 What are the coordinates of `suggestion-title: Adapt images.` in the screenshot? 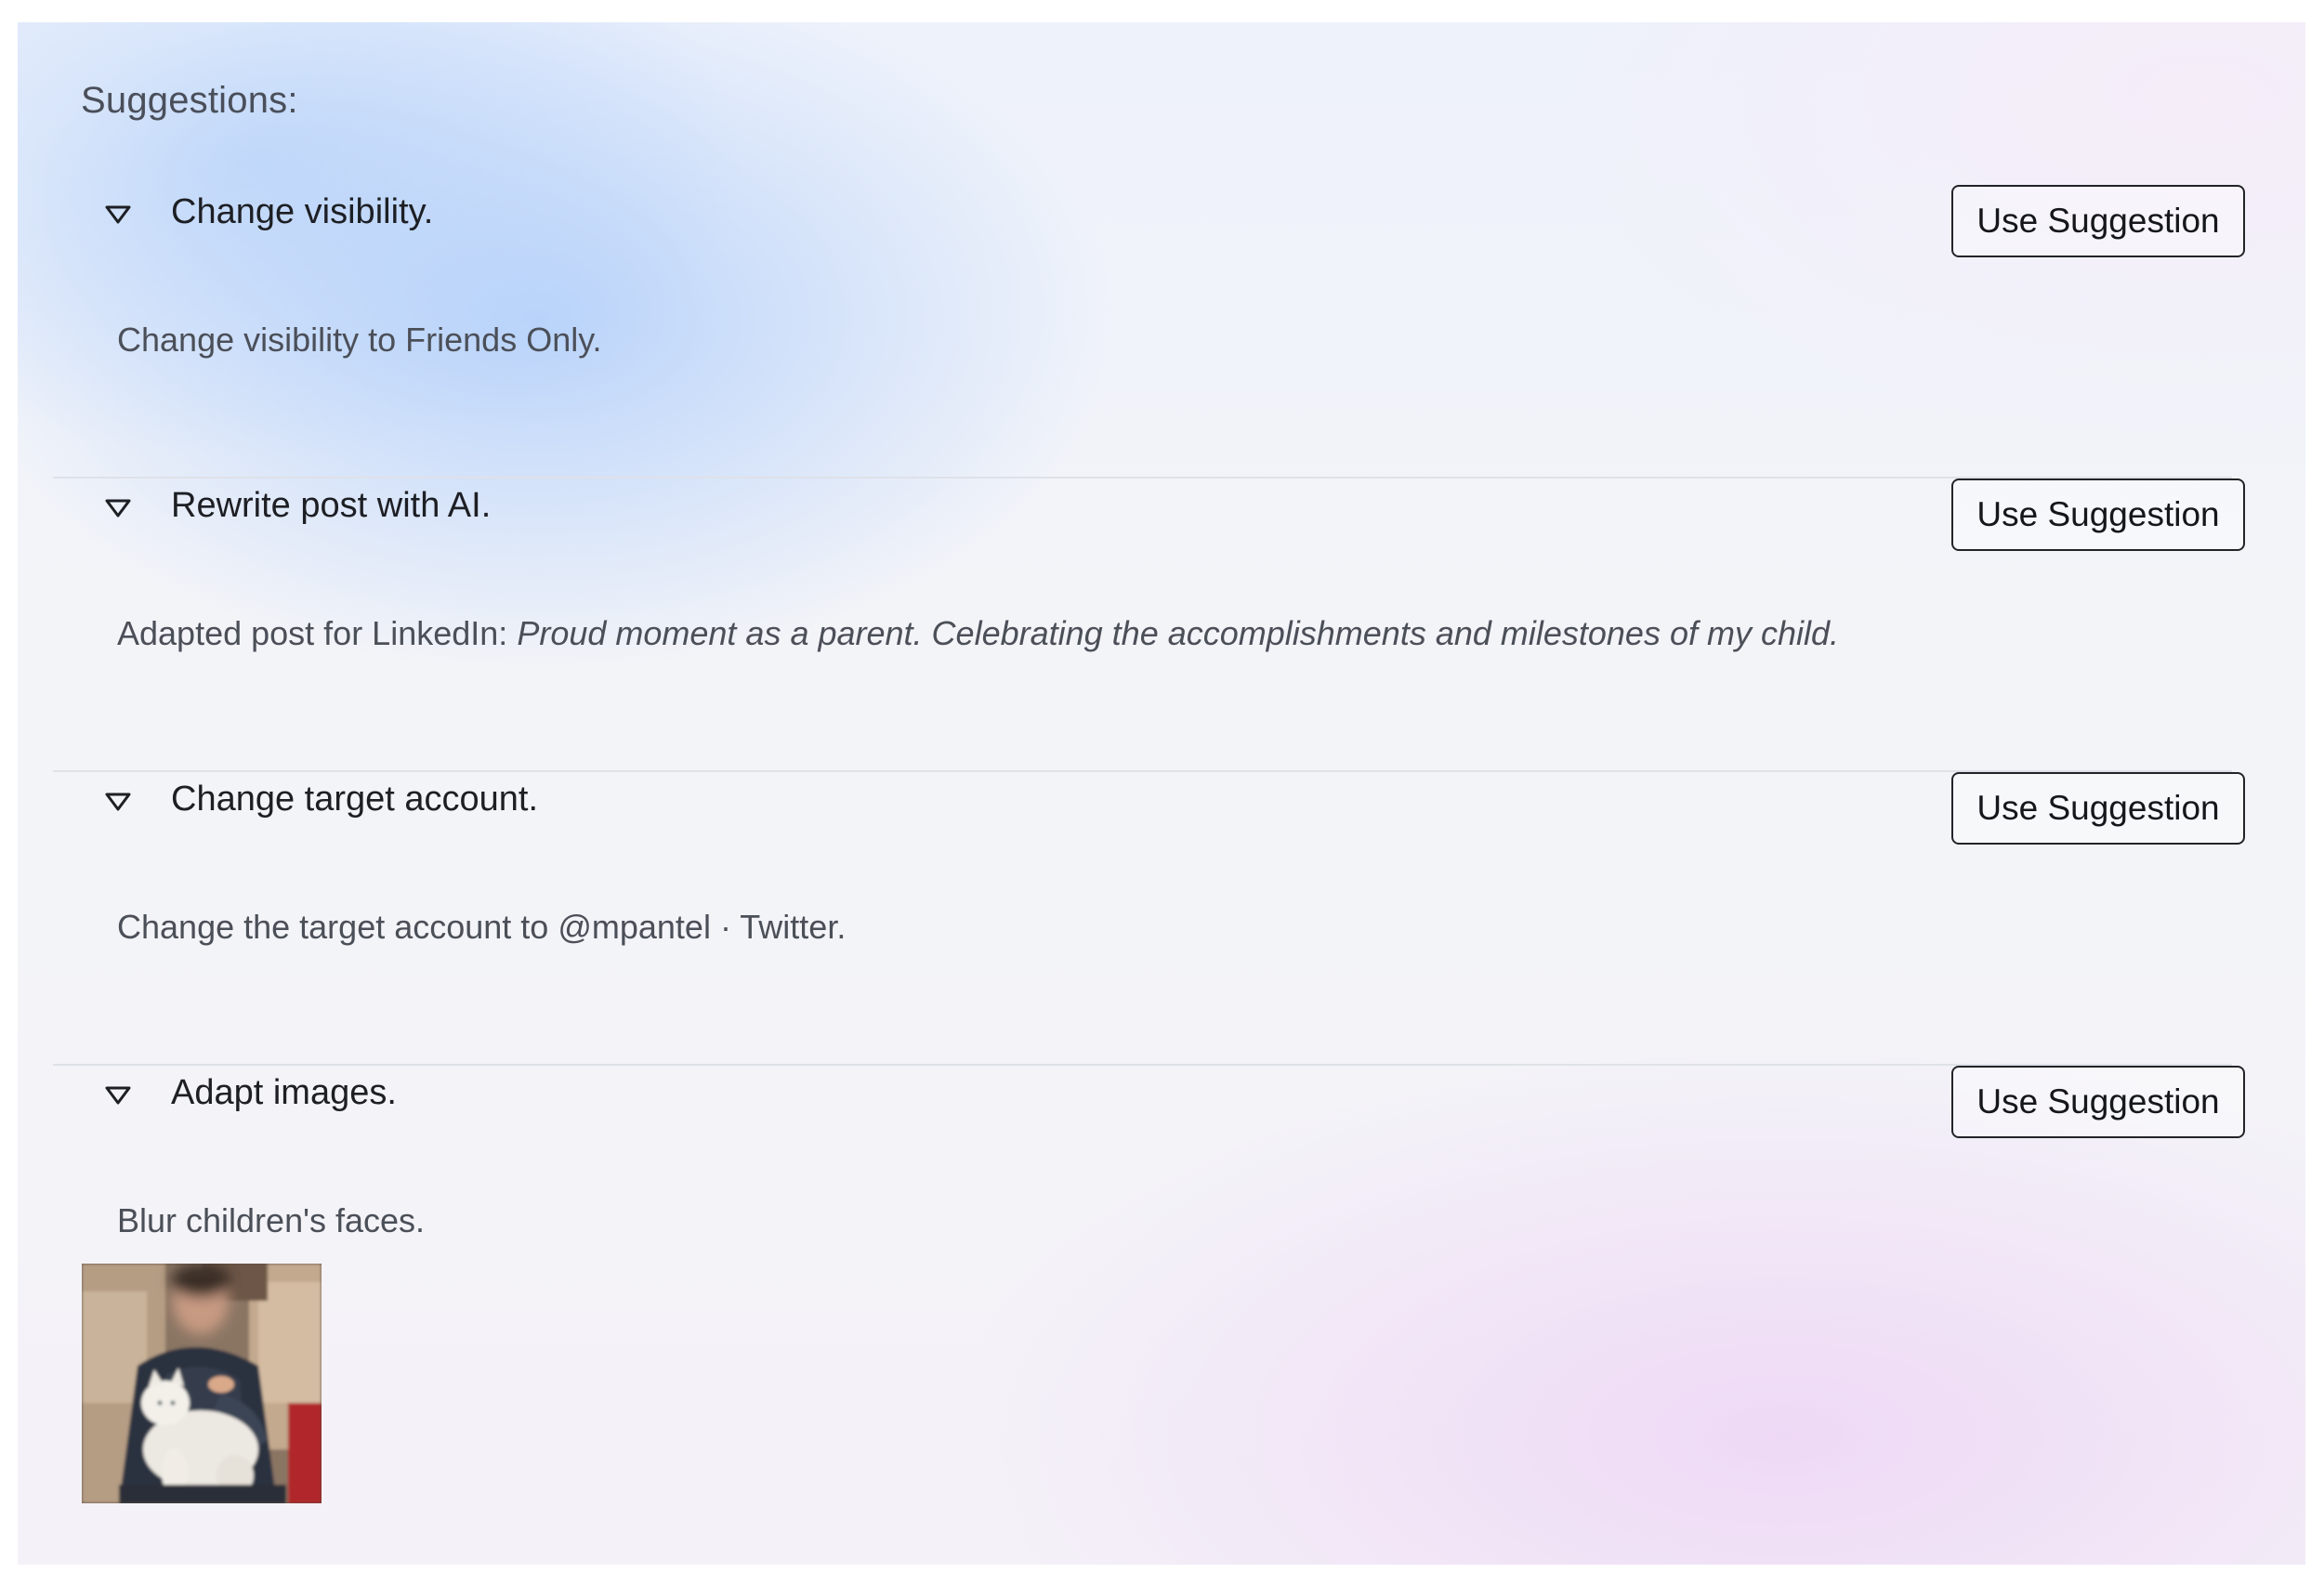 It's located at (284, 1092).